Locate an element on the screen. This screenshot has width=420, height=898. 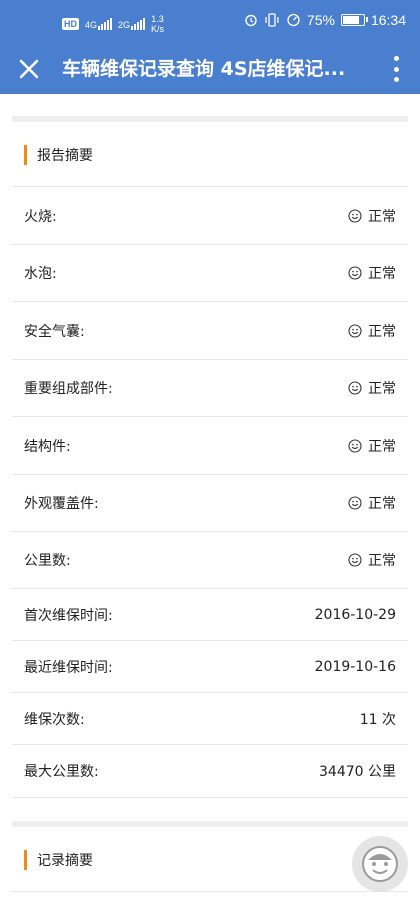
status-bar: HD 4G 2G 1.3 K/s 75% 16:34 is located at coordinates (210, 22).